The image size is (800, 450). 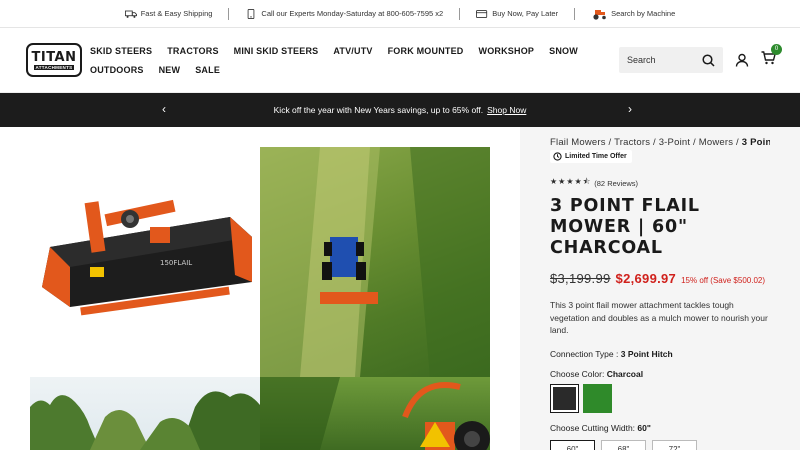 I want to click on shipping-info: Fast & Easy Shipping, so click(x=169, y=14).